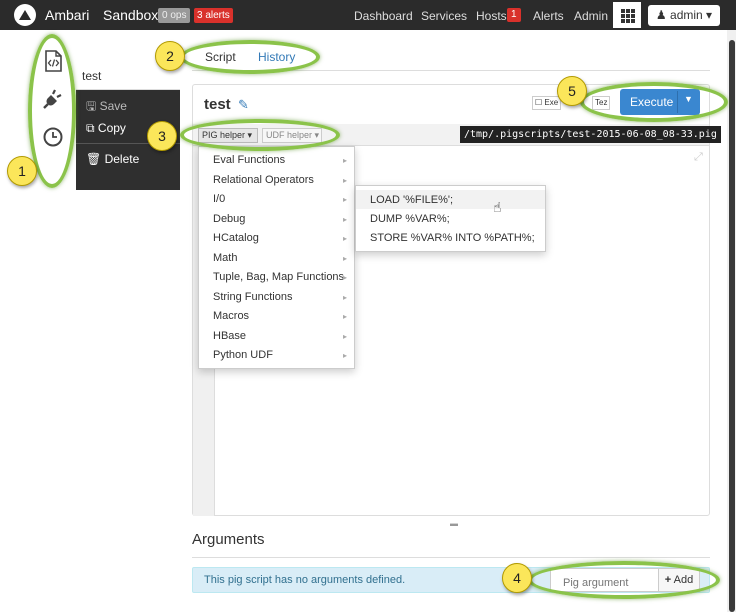  Describe the element at coordinates (572, 91) in the screenshot. I see `callout-badge: 5` at that location.